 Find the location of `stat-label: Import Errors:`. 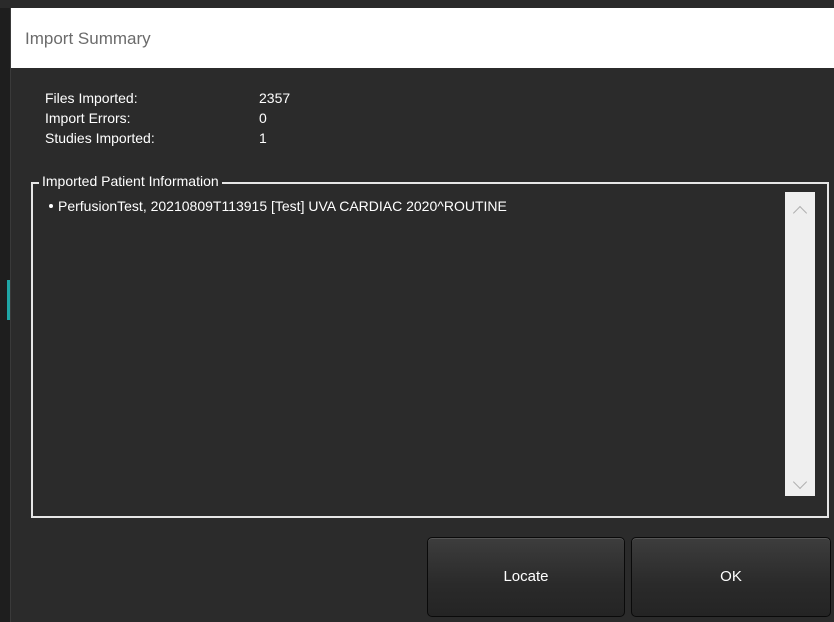

stat-label: Import Errors: is located at coordinates (88, 118).